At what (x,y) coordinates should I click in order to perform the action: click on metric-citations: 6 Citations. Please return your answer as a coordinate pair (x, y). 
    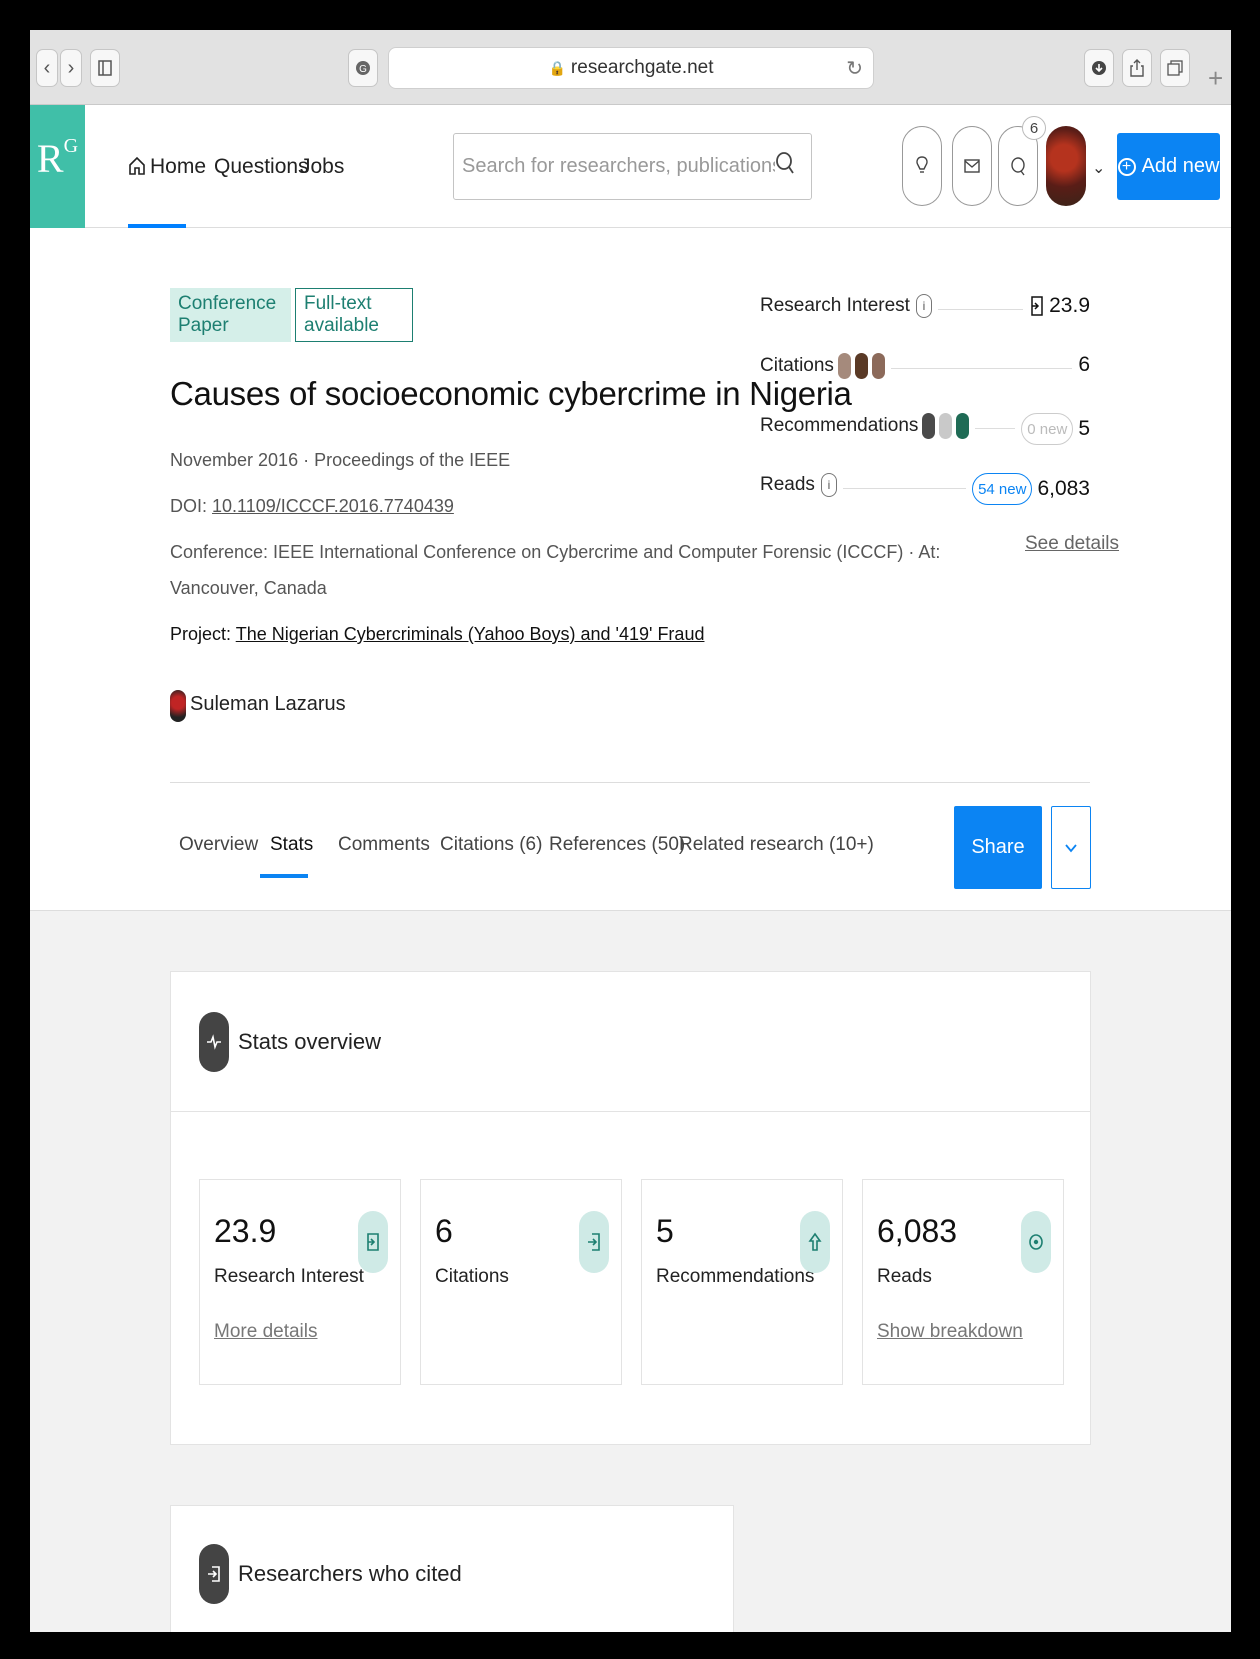
    Looking at the image, I should click on (521, 1282).